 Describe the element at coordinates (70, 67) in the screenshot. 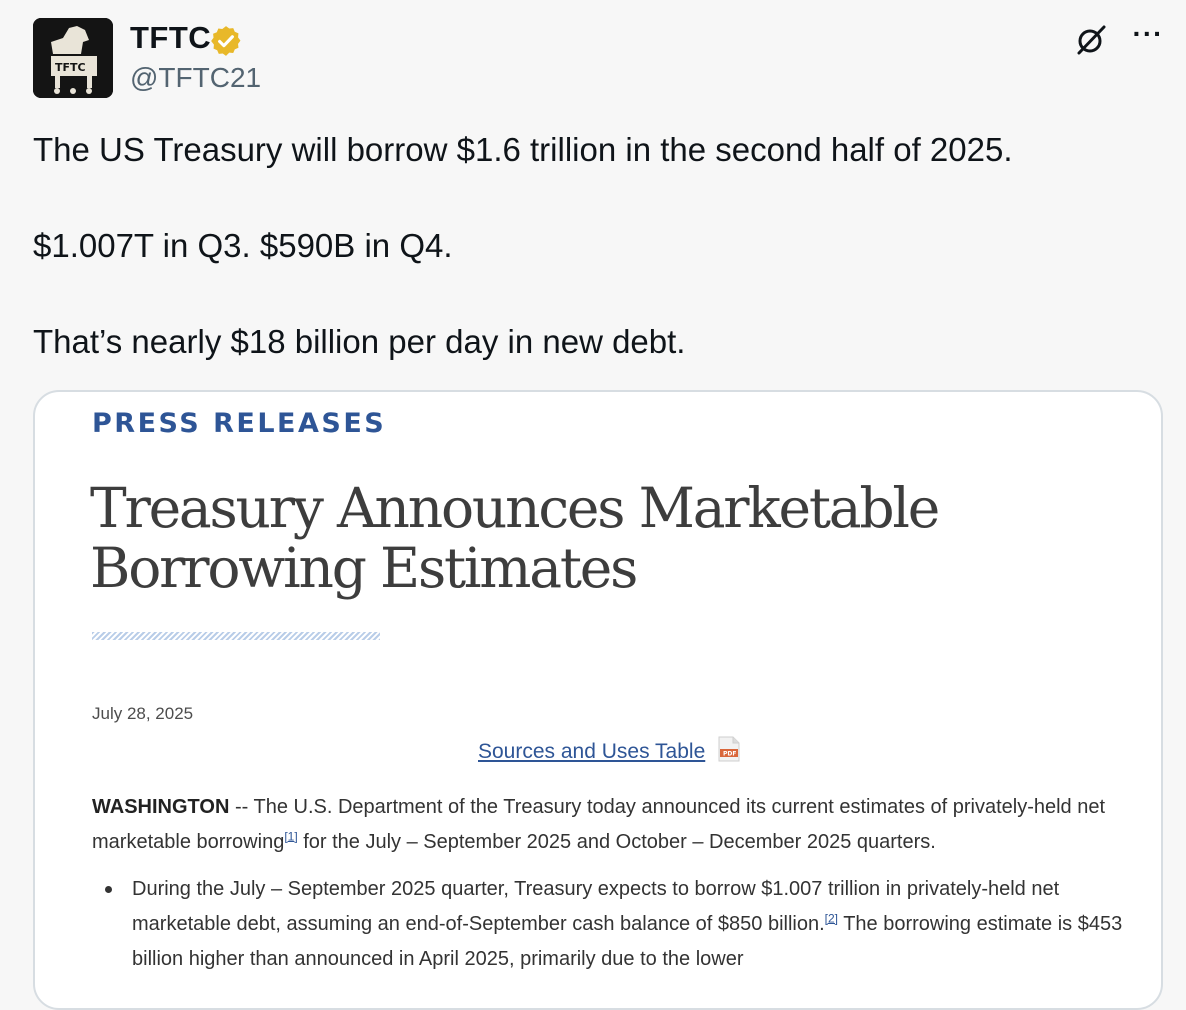

I see `svg-text: TFTC` at that location.